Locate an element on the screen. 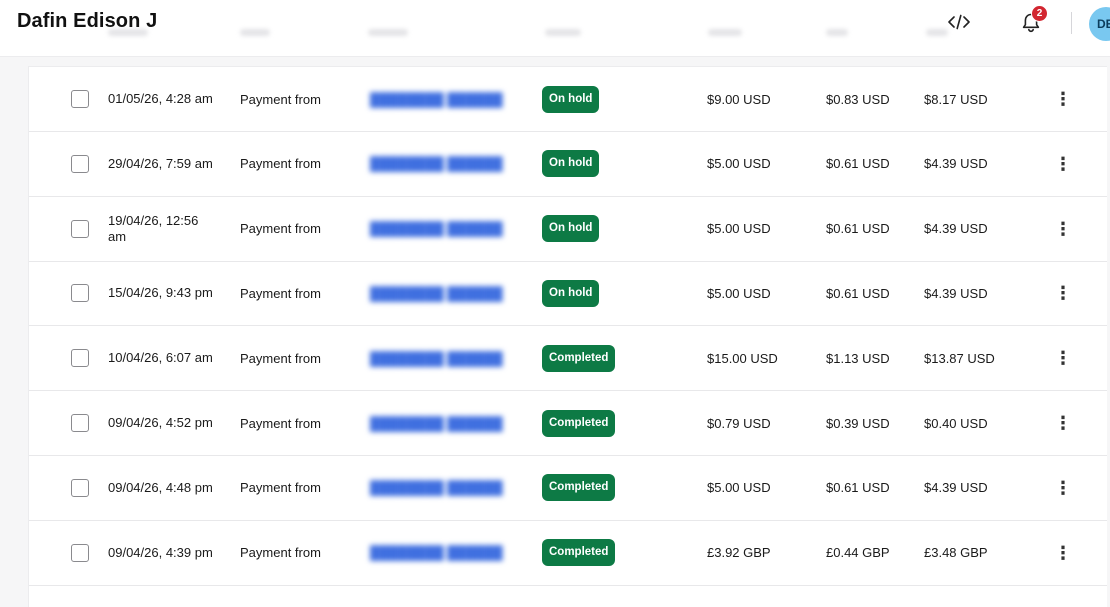 Image resolution: width=1110 pixels, height=607 pixels. date-cell: 15/04/26, 9:43 pm is located at coordinates (168, 293).